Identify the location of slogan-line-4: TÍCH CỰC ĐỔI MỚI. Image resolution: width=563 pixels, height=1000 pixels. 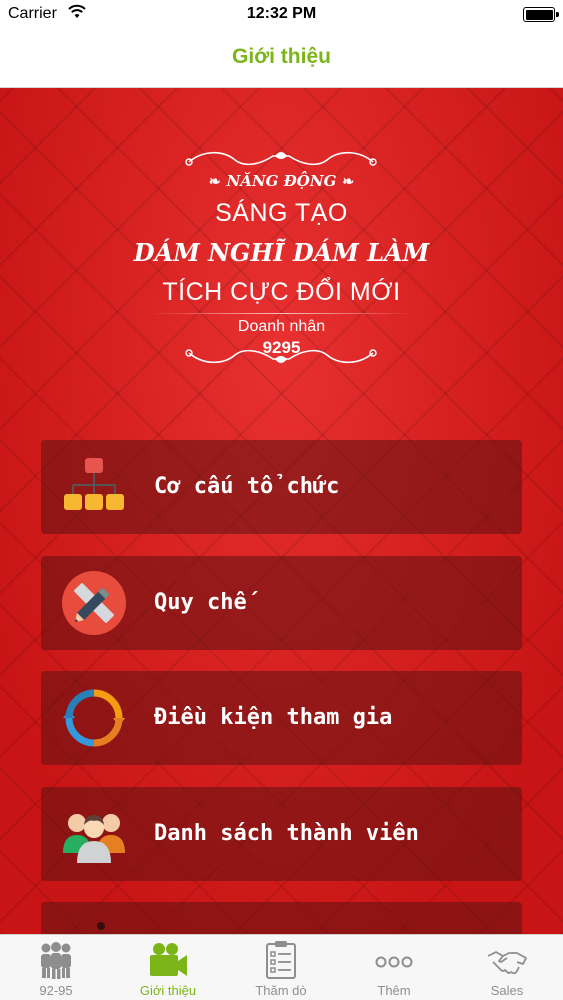
(281, 292).